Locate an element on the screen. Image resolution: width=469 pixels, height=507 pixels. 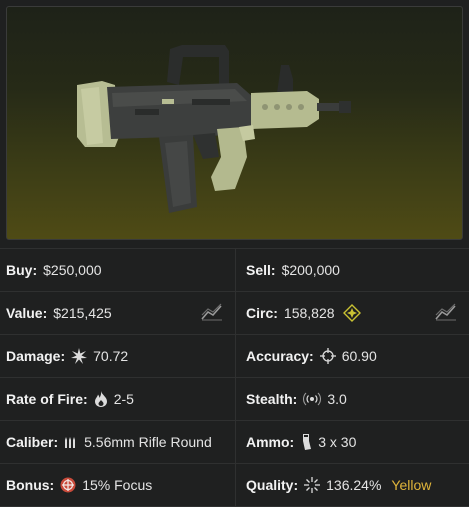
burst-icon is located at coordinates (79, 356).